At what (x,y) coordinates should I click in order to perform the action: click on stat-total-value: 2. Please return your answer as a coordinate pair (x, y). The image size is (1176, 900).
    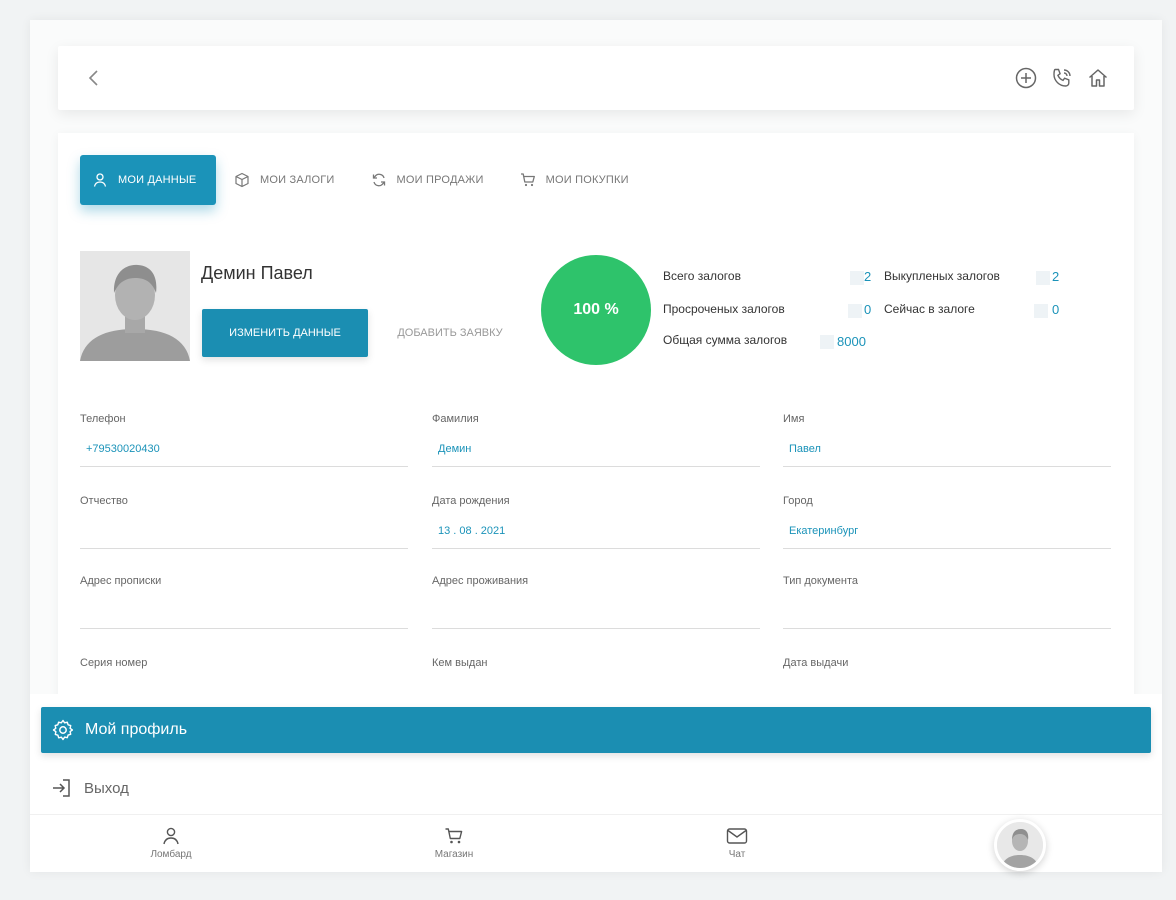
    Looking at the image, I should click on (868, 276).